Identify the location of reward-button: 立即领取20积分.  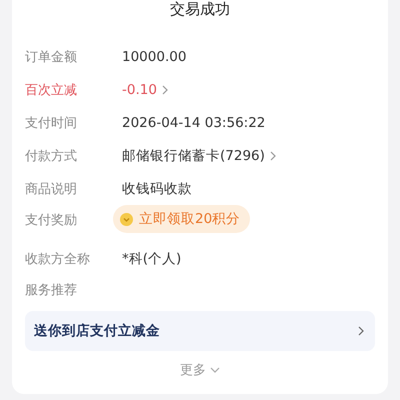
(181, 219).